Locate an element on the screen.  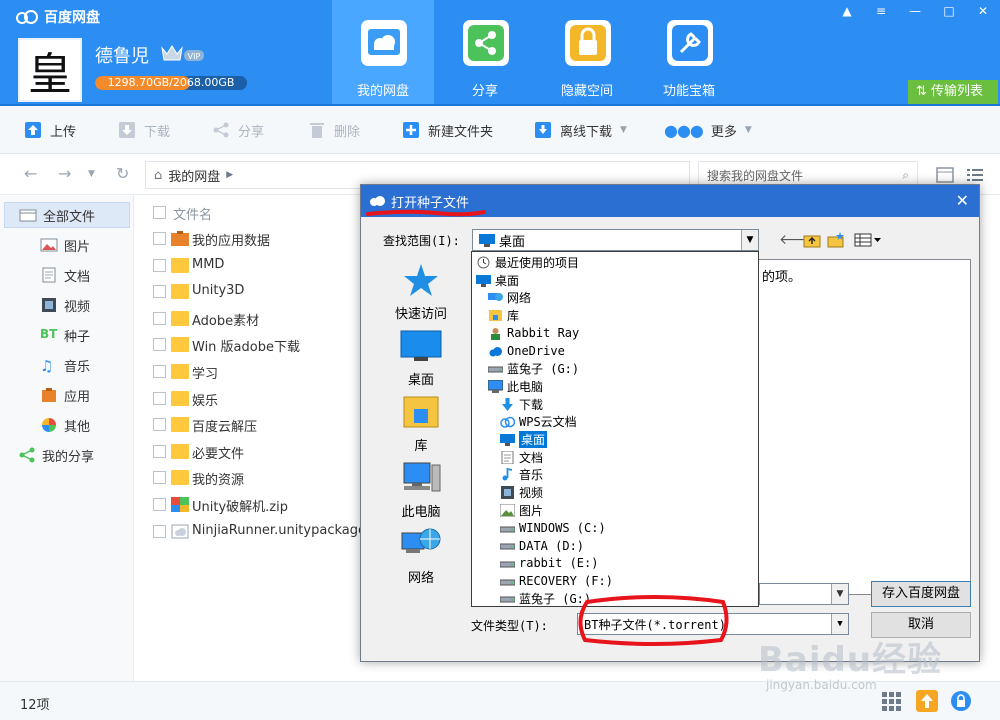
back-arrow-icon: ← is located at coordinates (30, 173).